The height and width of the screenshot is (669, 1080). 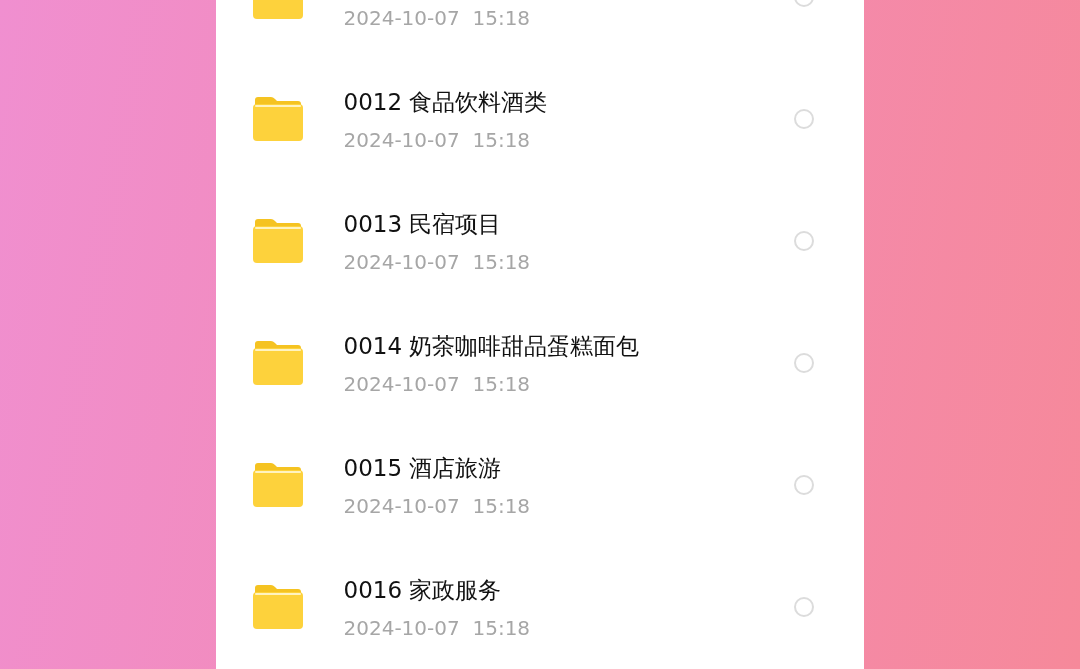 I want to click on folder-name: 0013 民宿项目, so click(x=423, y=223).